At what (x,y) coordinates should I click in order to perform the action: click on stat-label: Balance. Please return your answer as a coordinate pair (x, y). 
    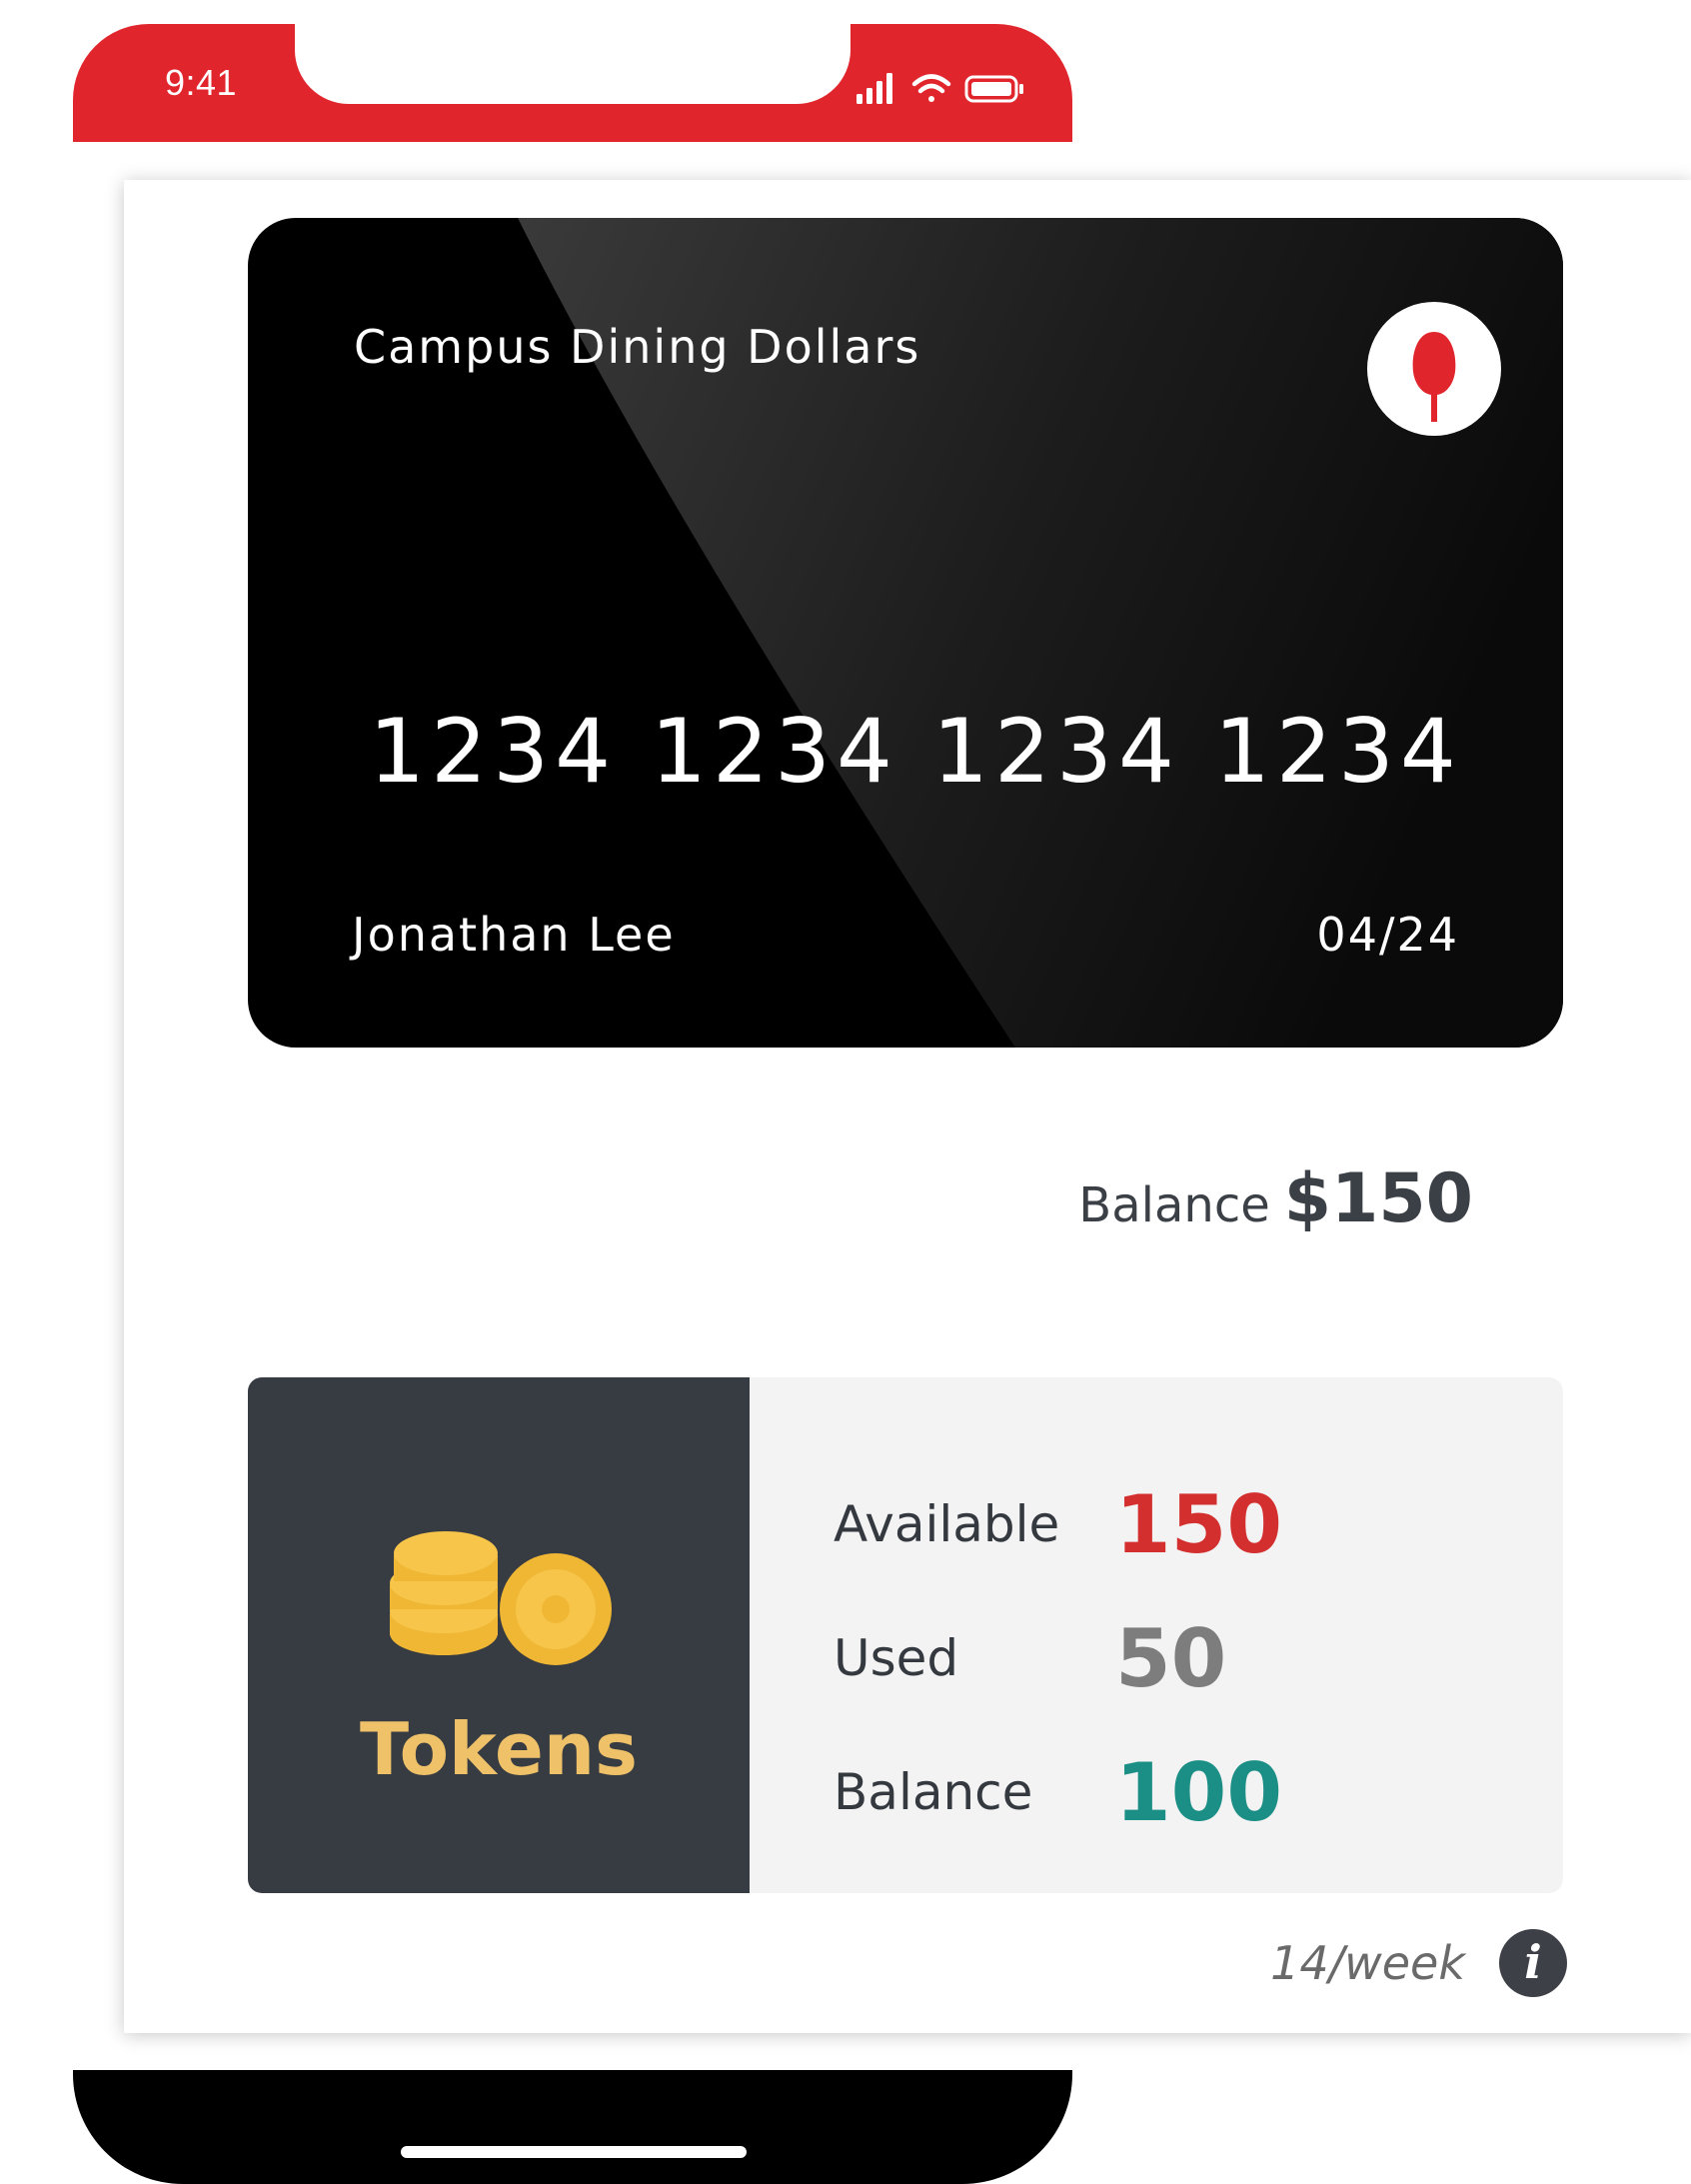
    Looking at the image, I should click on (933, 1792).